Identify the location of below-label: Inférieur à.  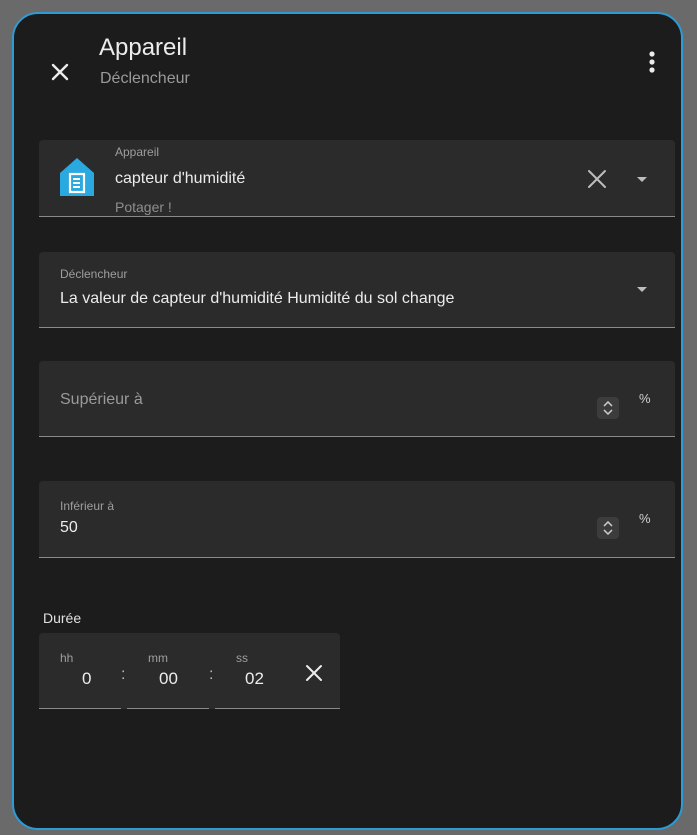
(87, 506).